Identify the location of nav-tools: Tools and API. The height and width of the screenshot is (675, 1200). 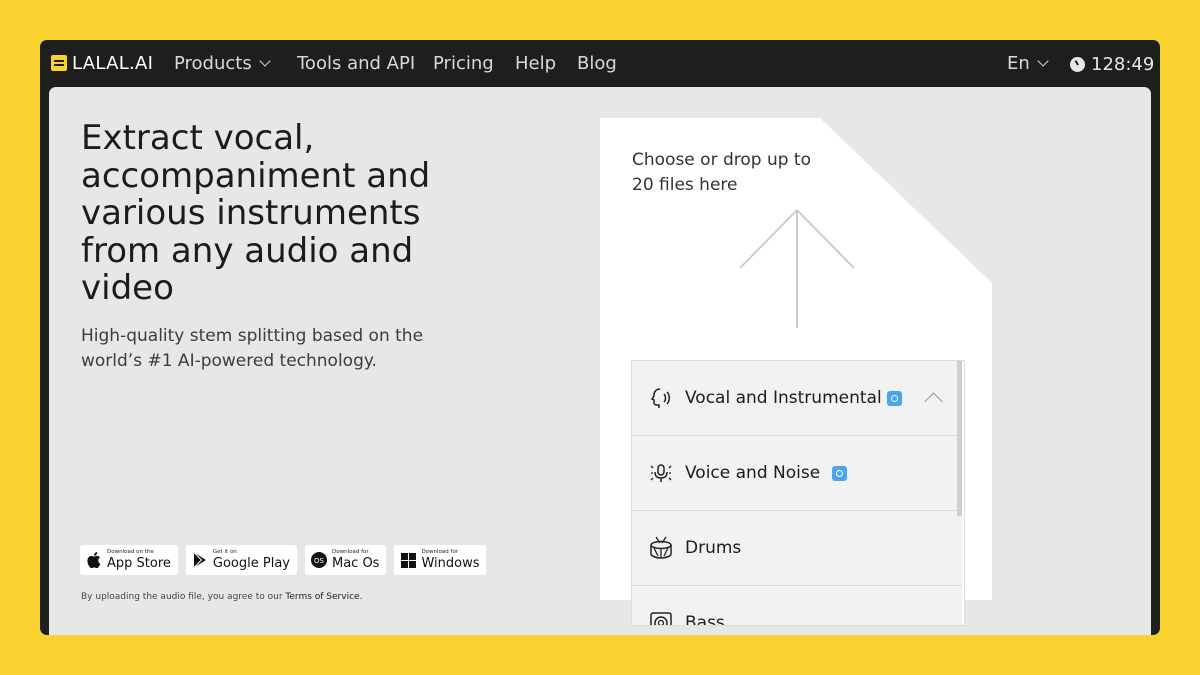
(356, 64).